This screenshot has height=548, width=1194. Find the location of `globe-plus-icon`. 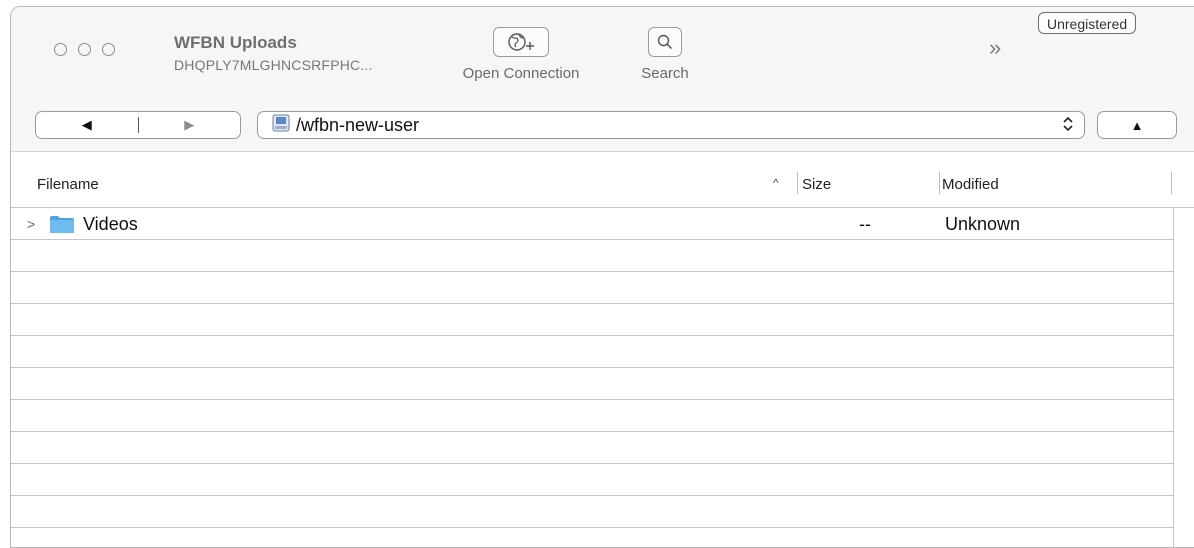

globe-plus-icon is located at coordinates (521, 42).